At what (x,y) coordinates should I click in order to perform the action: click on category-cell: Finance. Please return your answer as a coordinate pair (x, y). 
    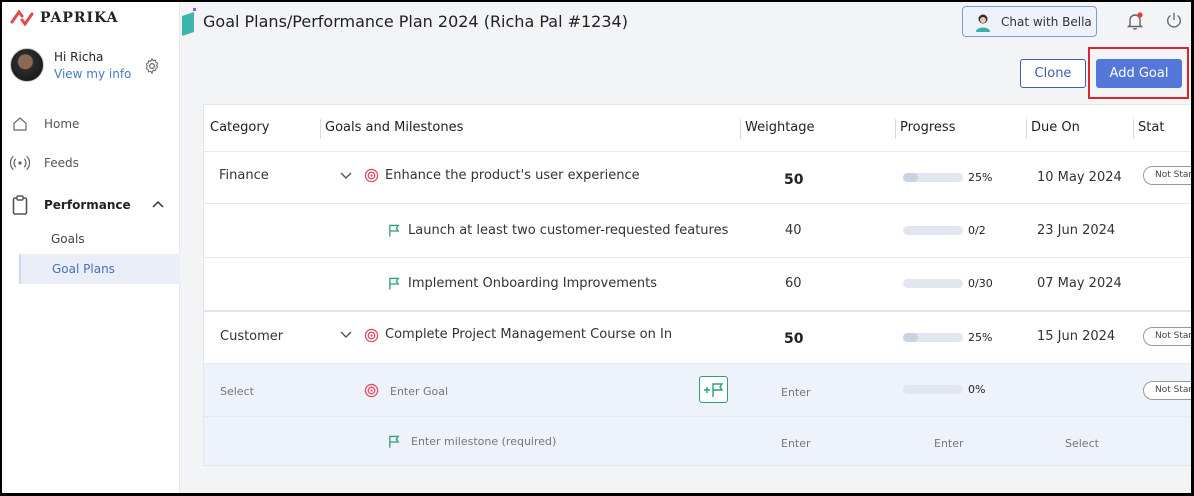
    Looking at the image, I should click on (244, 175).